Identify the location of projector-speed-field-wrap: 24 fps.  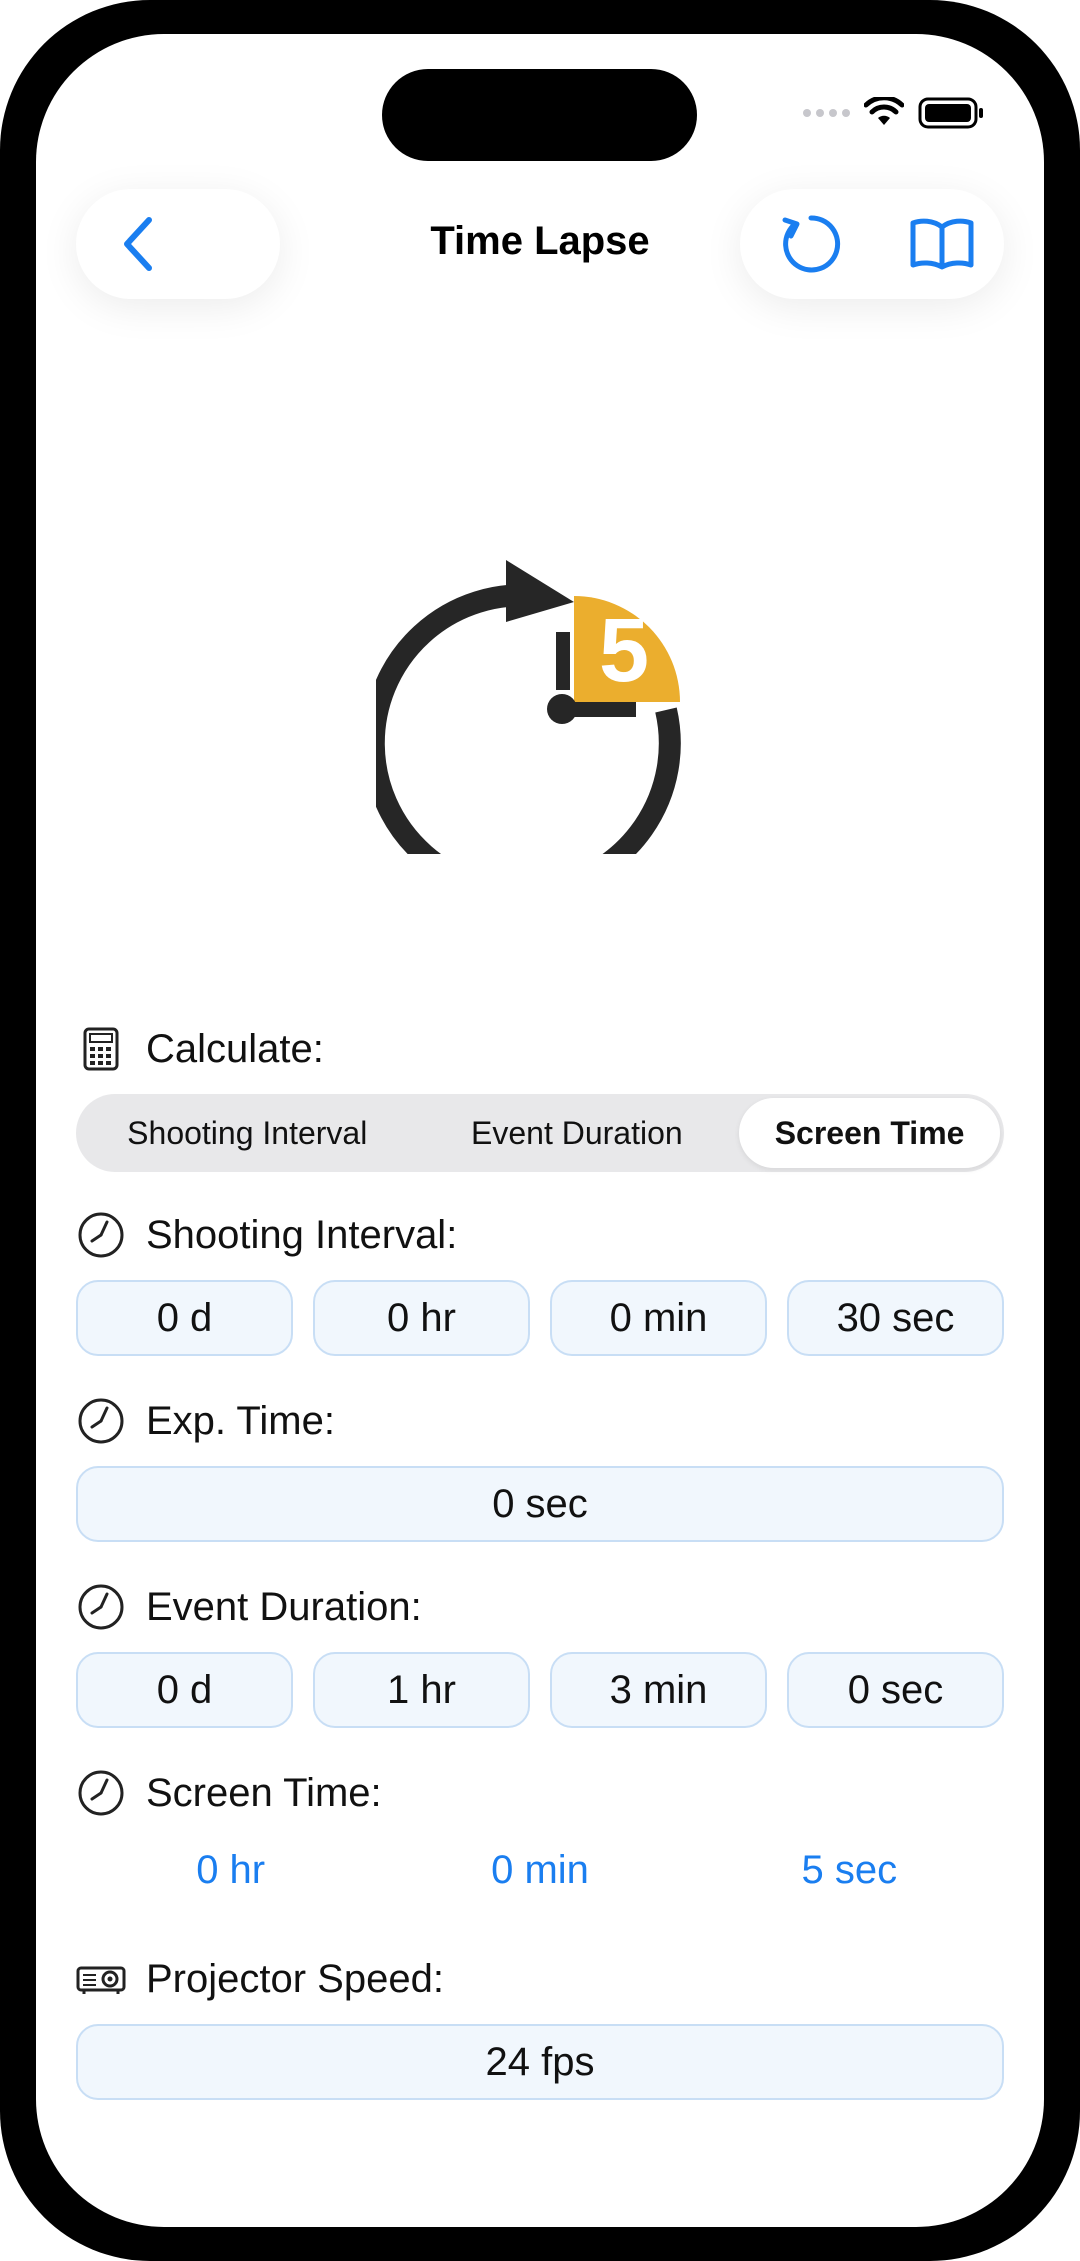
(540, 2062).